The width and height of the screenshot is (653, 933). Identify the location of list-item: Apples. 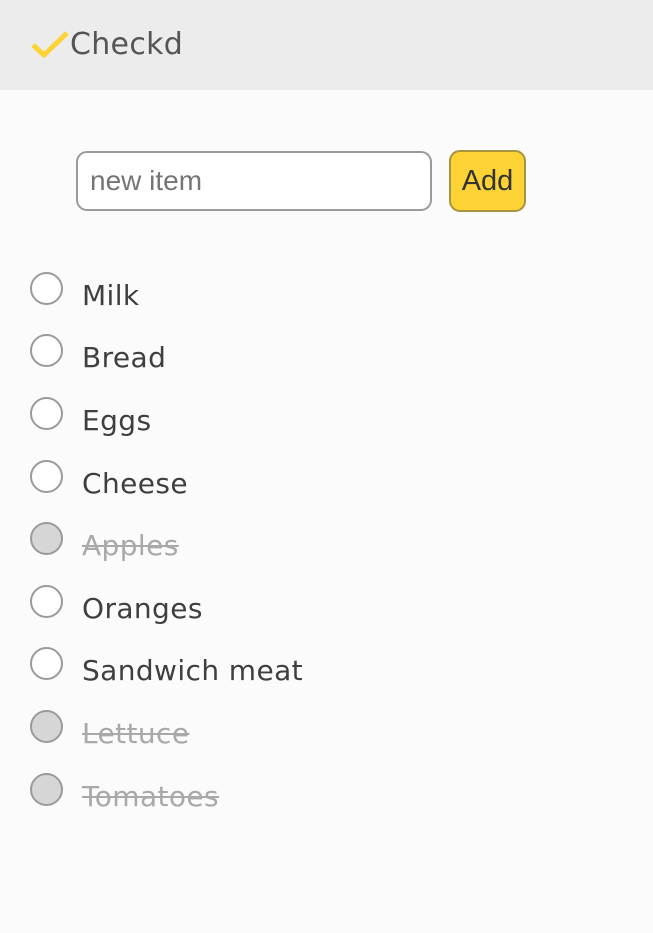
(166, 546).